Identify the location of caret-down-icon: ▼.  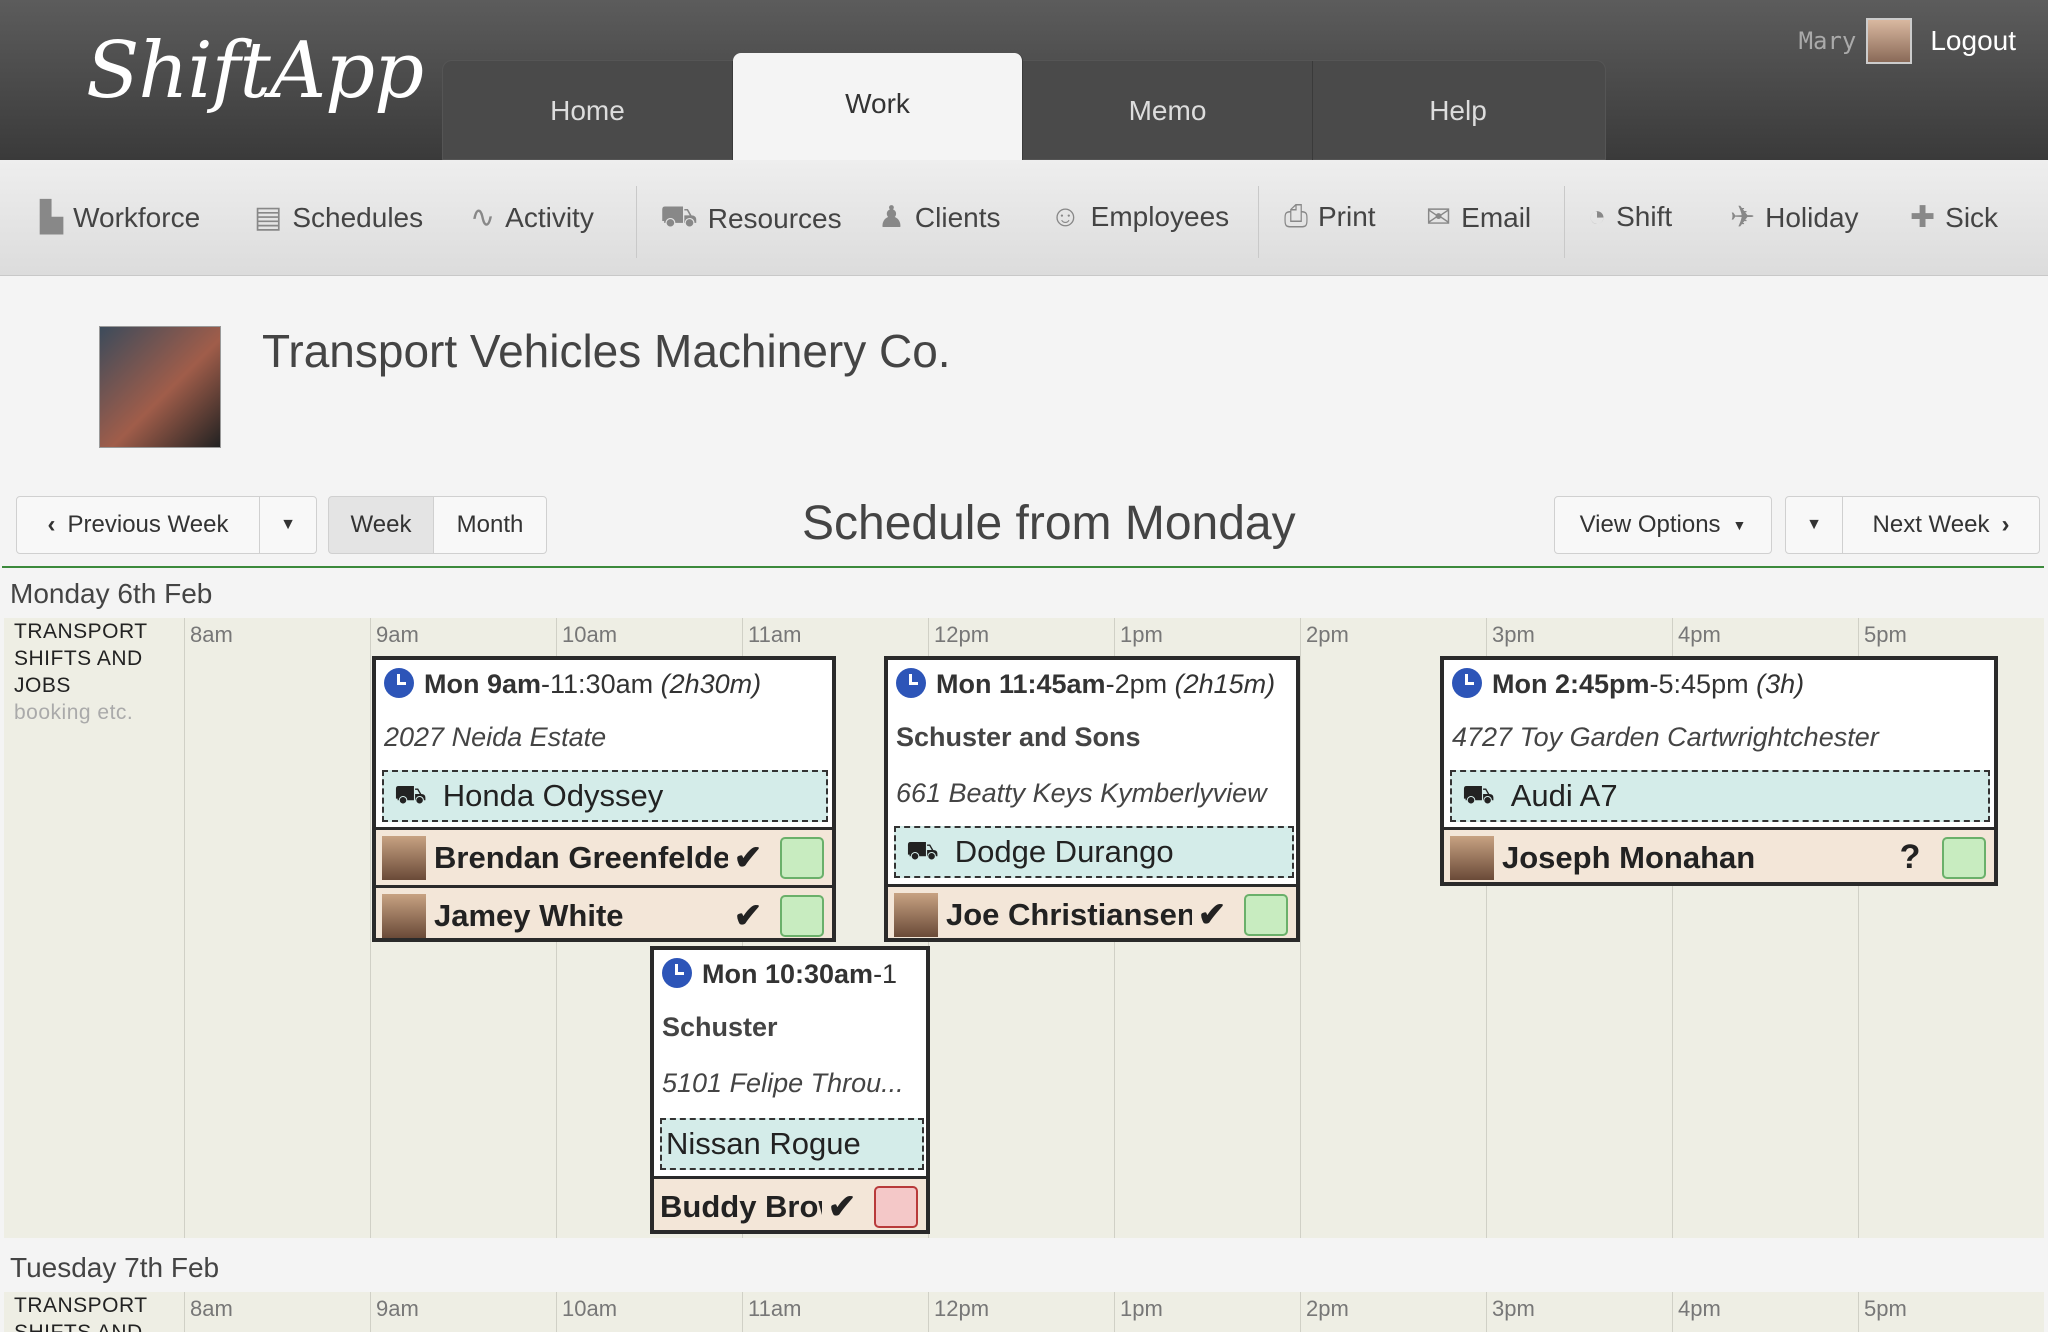
(288, 524).